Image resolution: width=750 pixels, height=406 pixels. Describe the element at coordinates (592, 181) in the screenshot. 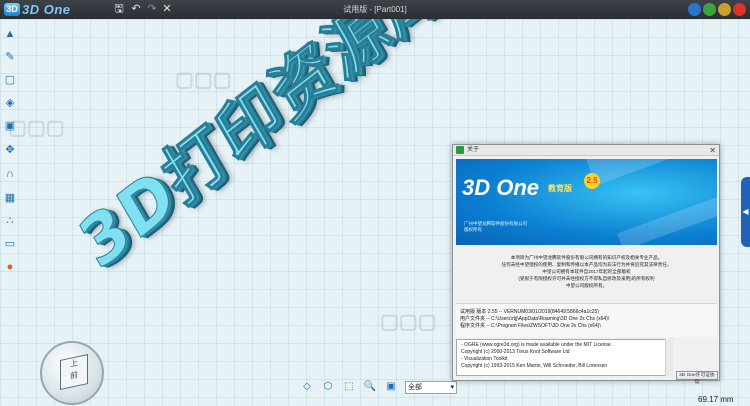

I see `version-badge: 2.5` at that location.